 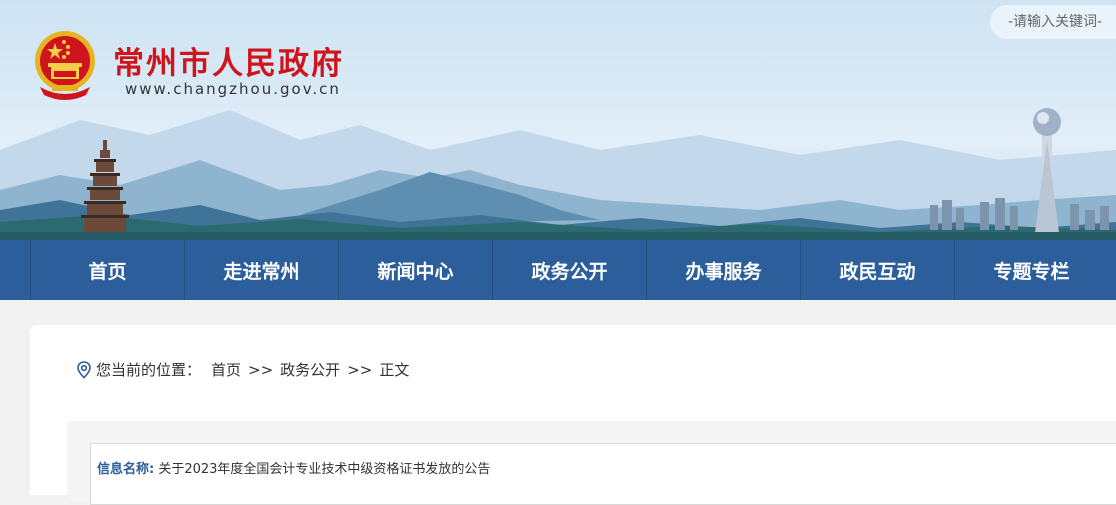 I want to click on breadcrumb: 您当前的位置： 首页 >> 政务公开 >> 正文, so click(x=242, y=369).